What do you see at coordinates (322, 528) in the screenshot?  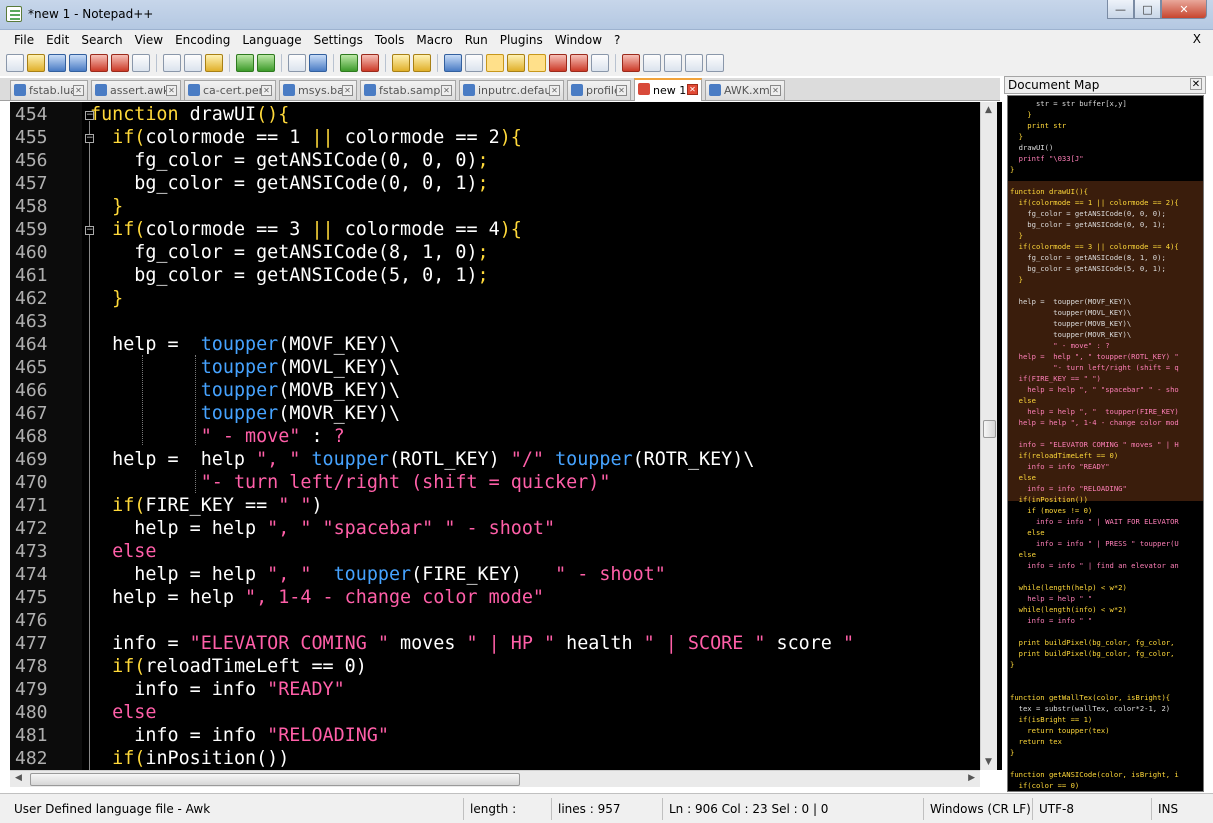 I see `code-line: help = help ", " "spacebar" " - shoot"` at bounding box center [322, 528].